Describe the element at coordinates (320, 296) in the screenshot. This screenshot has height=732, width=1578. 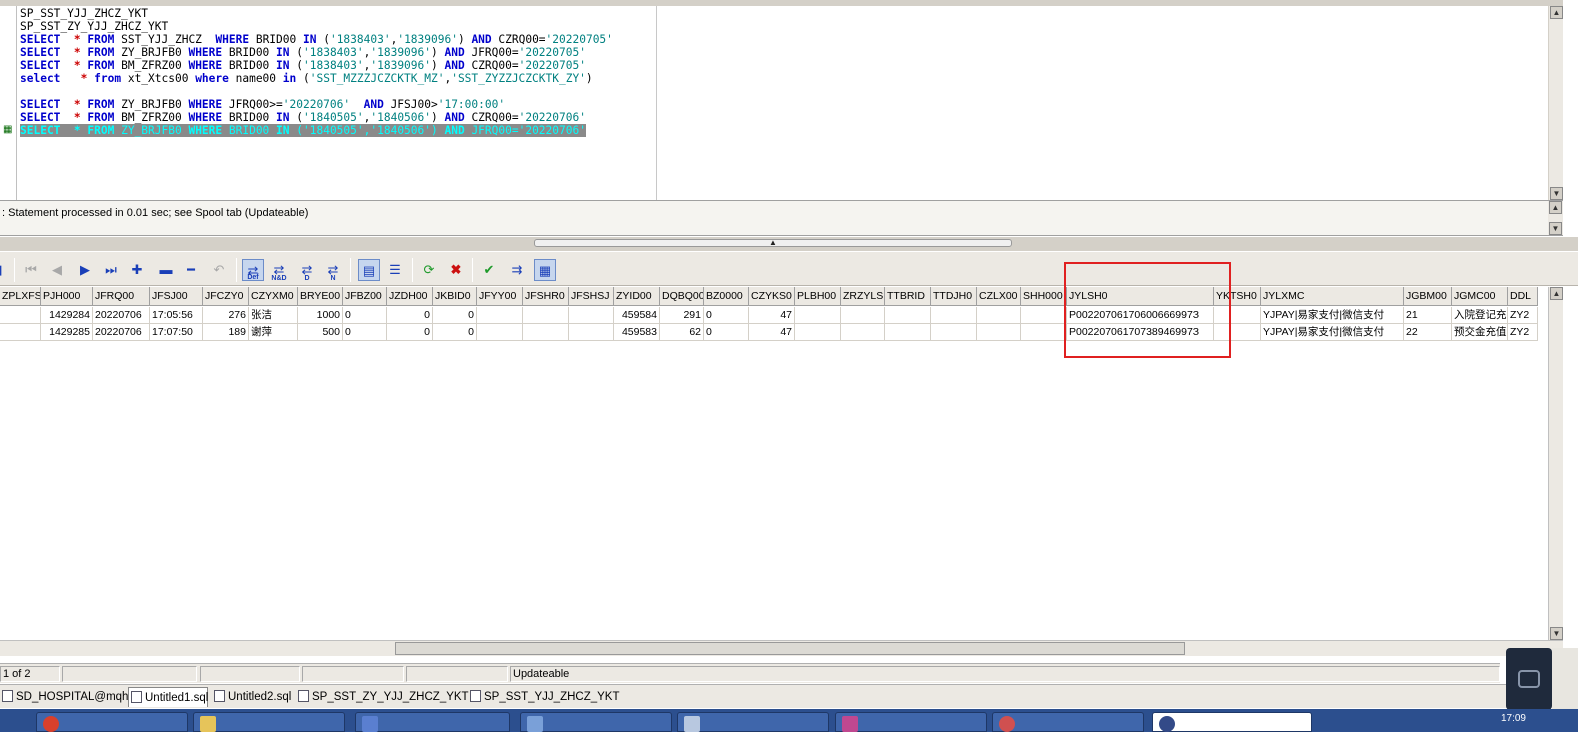
I see `column-header-brye00: BRYE00` at that location.